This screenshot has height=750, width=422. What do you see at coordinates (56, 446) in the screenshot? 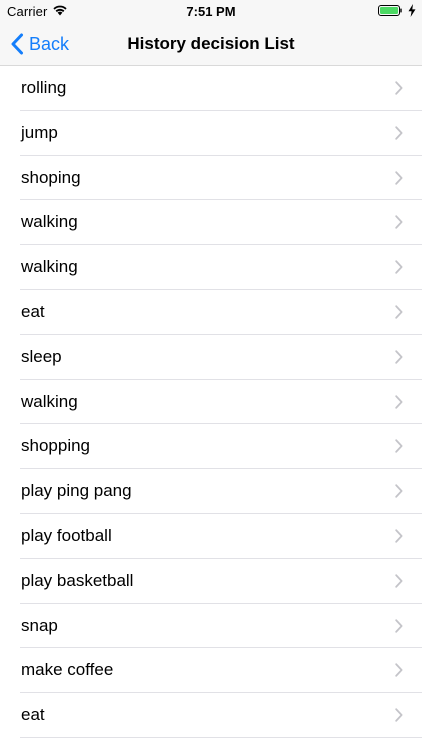
I see `list-item-label: shopping` at bounding box center [56, 446].